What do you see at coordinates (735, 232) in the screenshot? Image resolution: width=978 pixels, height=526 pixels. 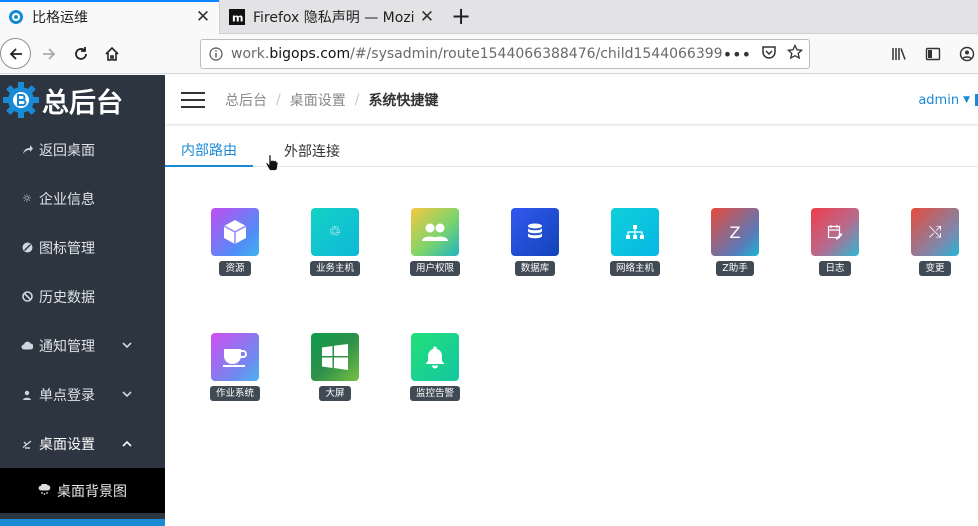 I see `z-letter-icon: Z` at bounding box center [735, 232].